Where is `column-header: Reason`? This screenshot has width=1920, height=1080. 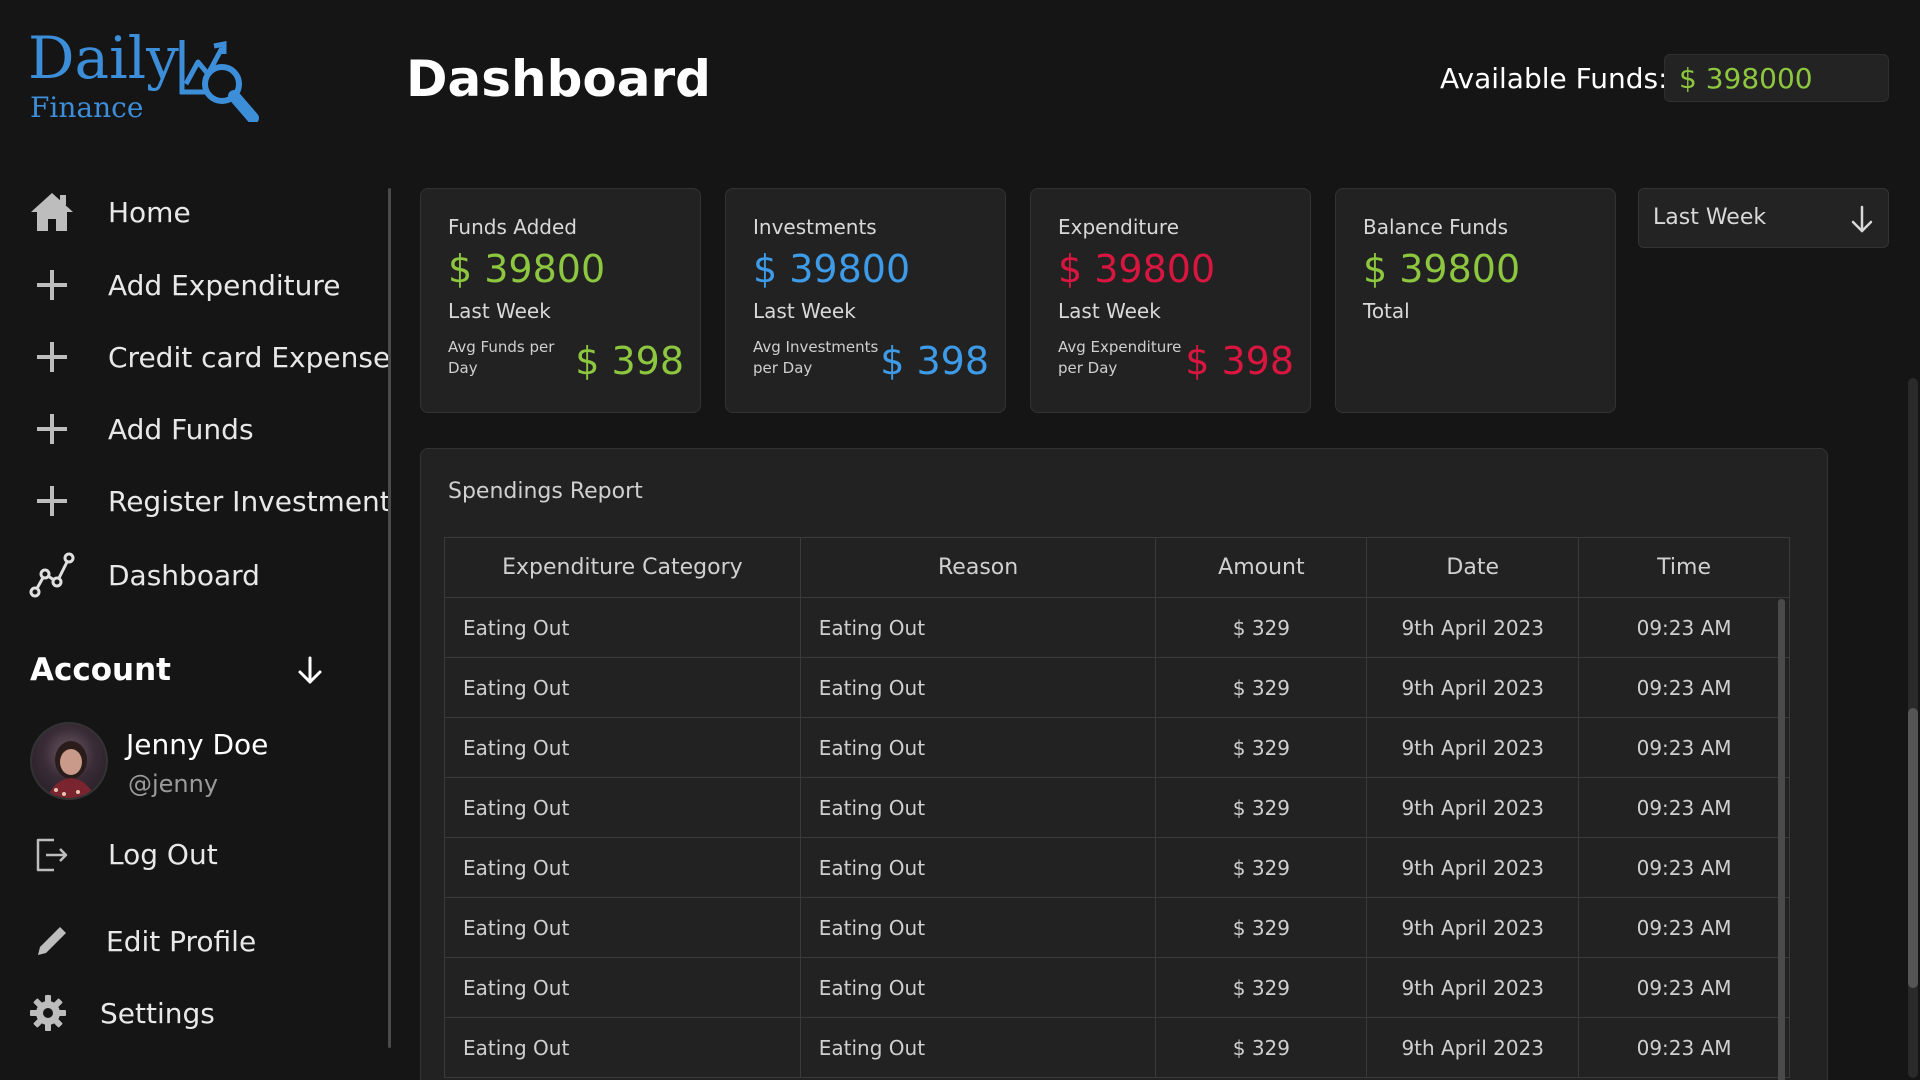 column-header: Reason is located at coordinates (978, 567).